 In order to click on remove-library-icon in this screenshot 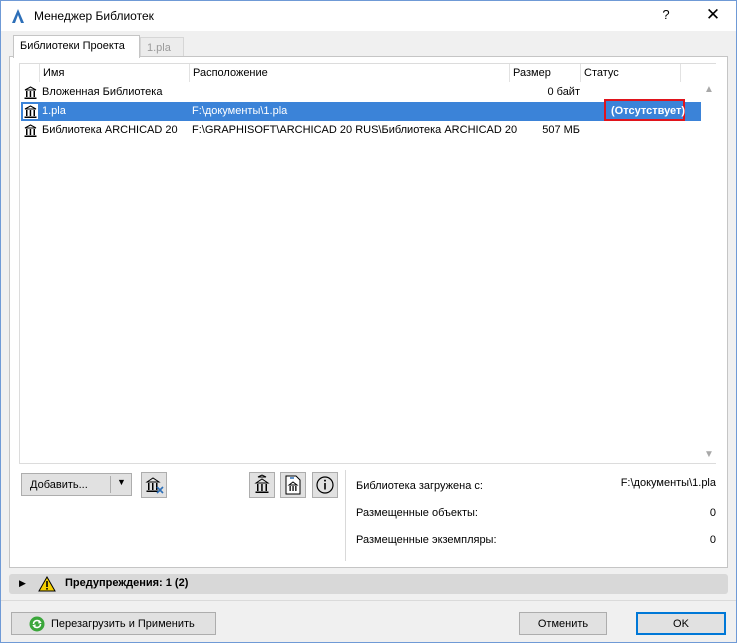, I will do `click(154, 485)`.